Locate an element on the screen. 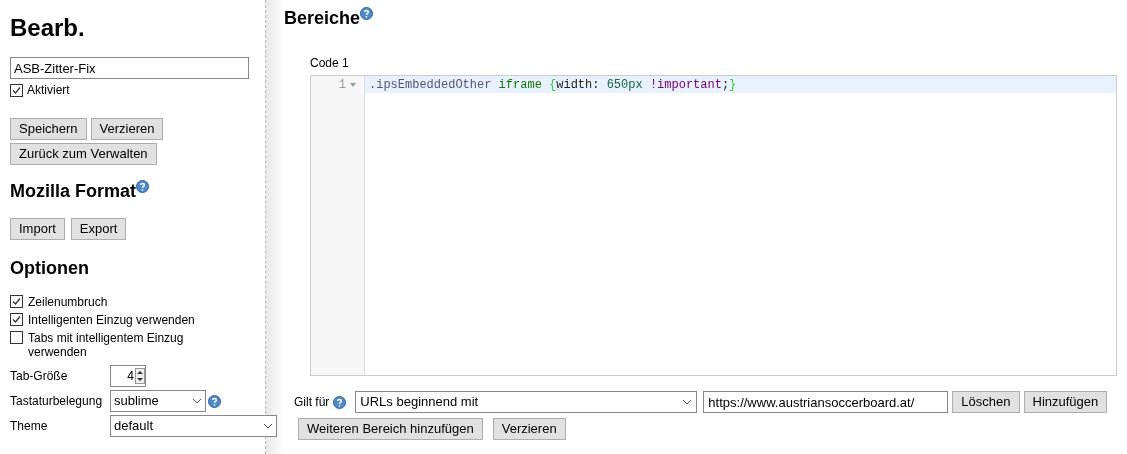  spinner-icon is located at coordinates (140, 376).